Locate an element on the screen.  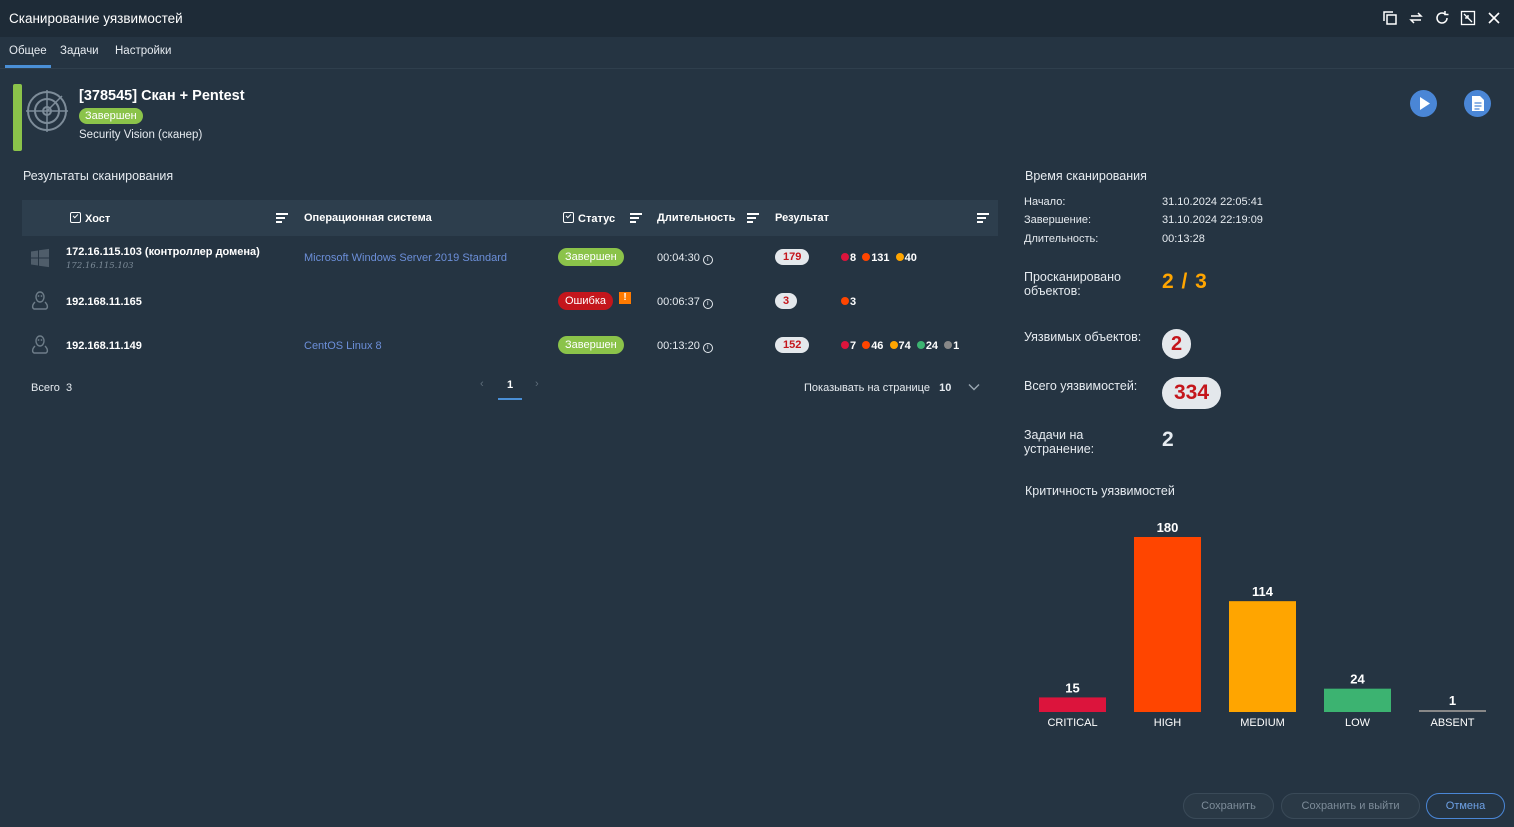
report-button is located at coordinates (1477, 103).